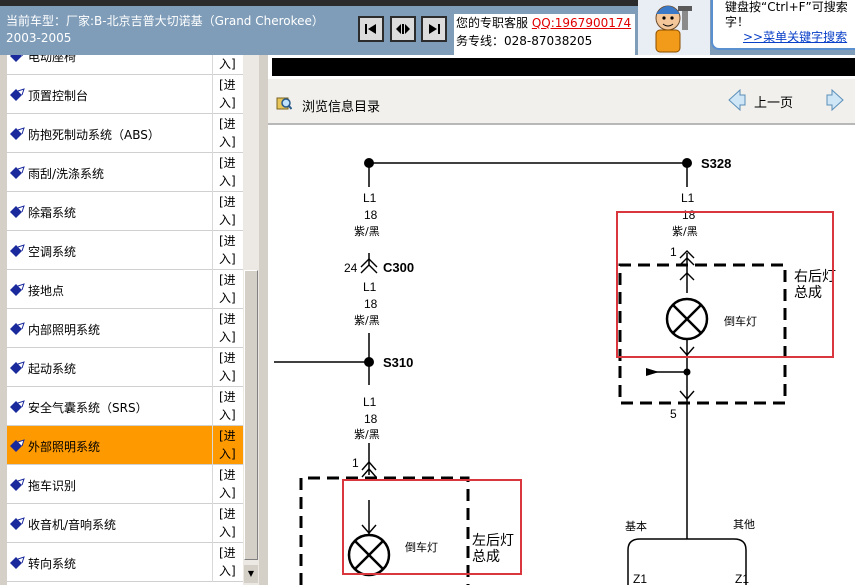 The height and width of the screenshot is (585, 855). Describe the element at coordinates (737, 22) in the screenshot. I see `tip-line-2: 字！` at that location.